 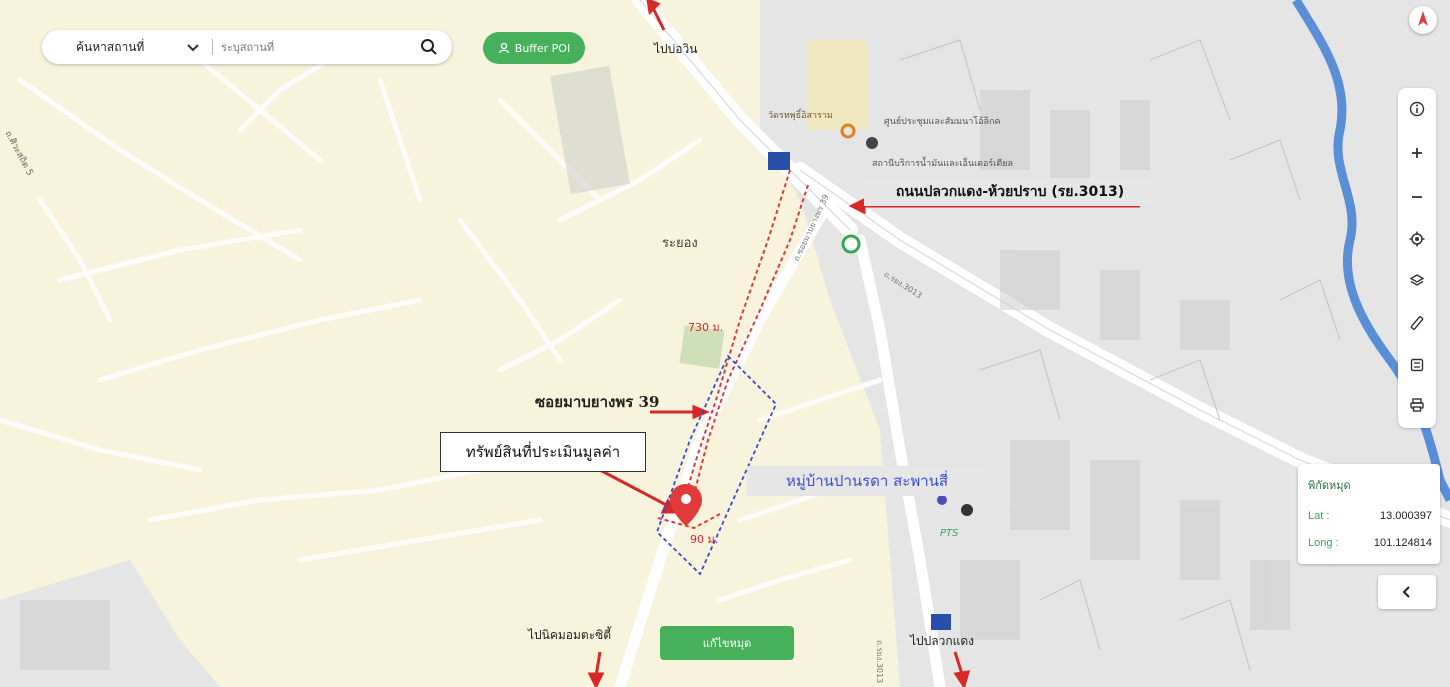 I want to click on zoom-out-button, so click(x=1417, y=197).